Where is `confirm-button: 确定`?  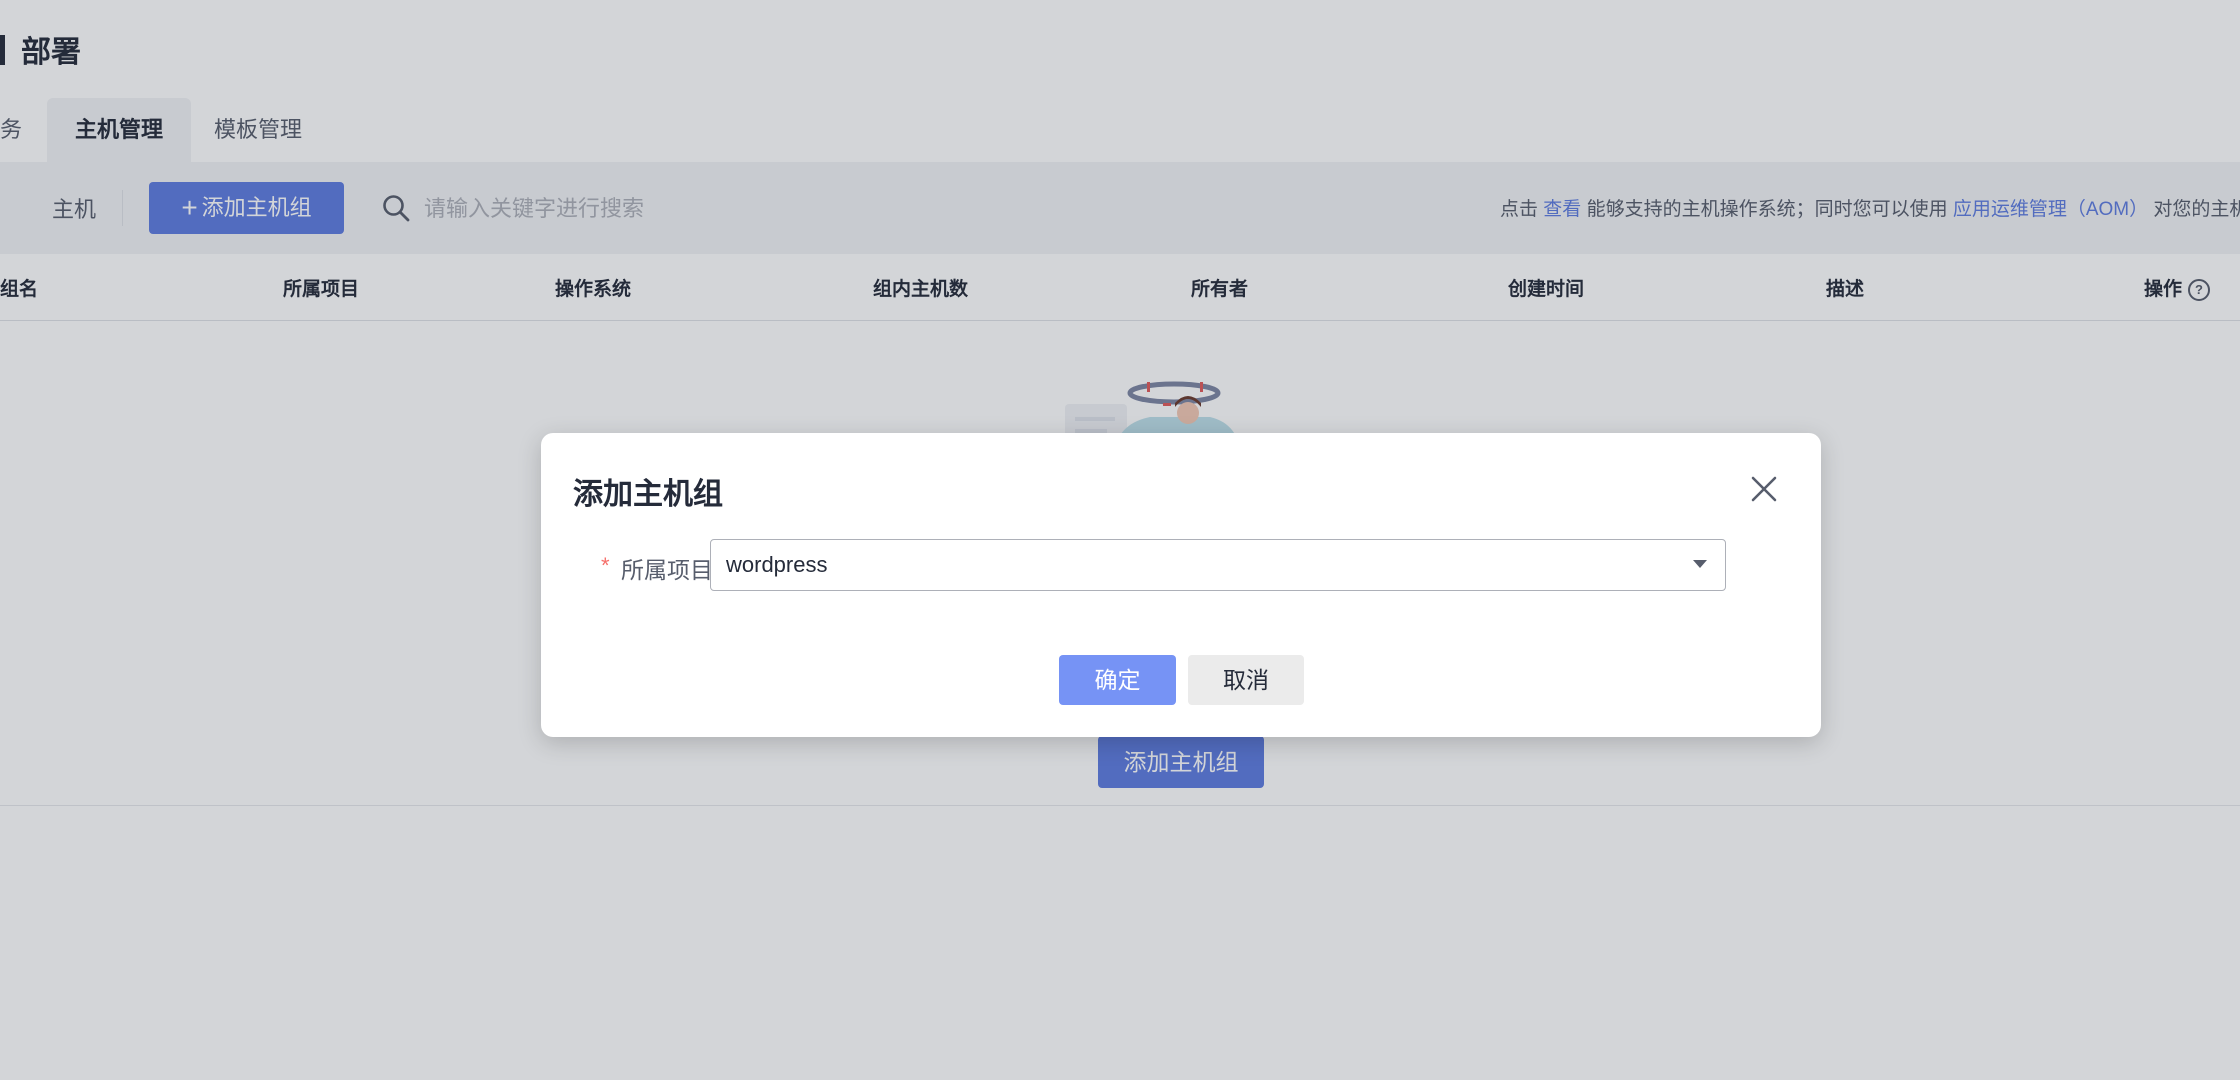
confirm-button: 确定 is located at coordinates (1117, 680).